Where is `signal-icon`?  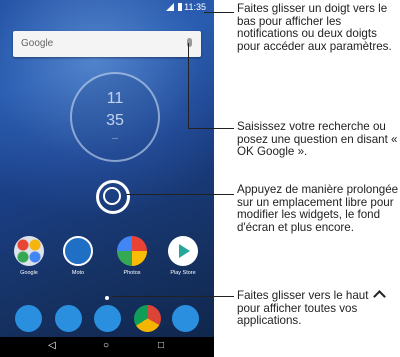 signal-icon is located at coordinates (170, 7).